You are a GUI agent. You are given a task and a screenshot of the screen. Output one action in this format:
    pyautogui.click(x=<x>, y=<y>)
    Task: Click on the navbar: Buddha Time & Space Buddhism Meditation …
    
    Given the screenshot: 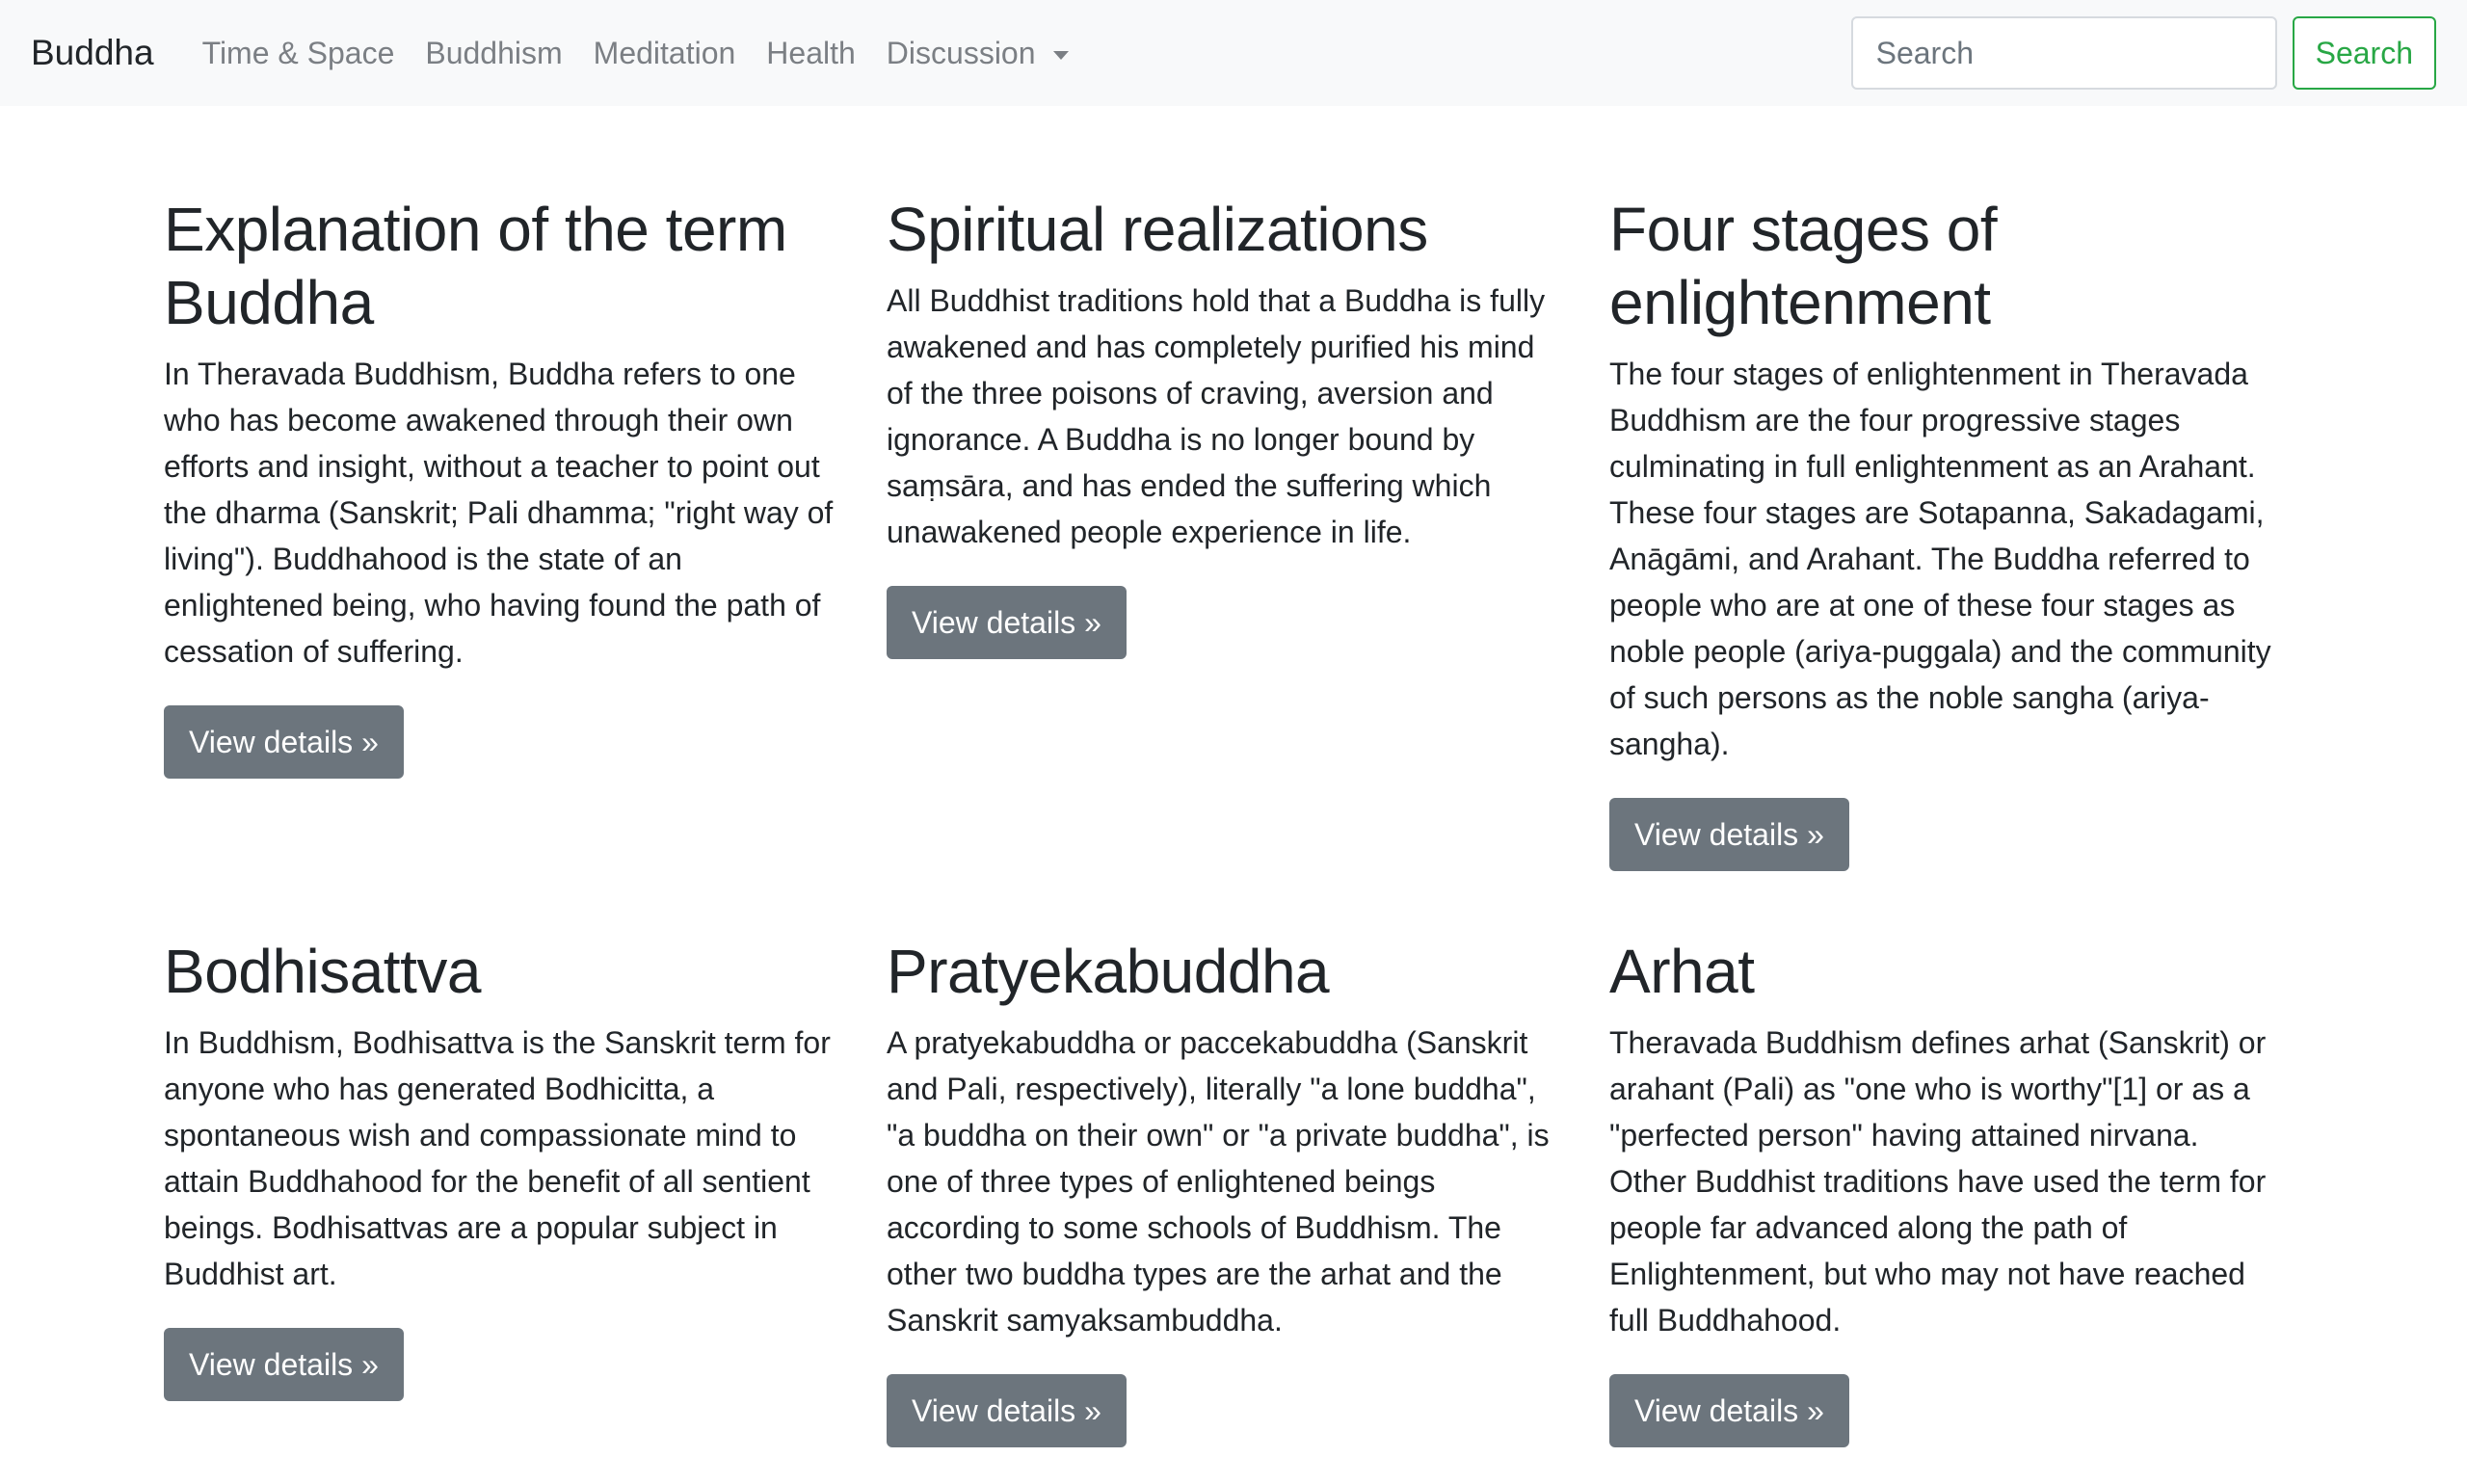 What is the action you would take?
    pyautogui.click(x=1233, y=53)
    